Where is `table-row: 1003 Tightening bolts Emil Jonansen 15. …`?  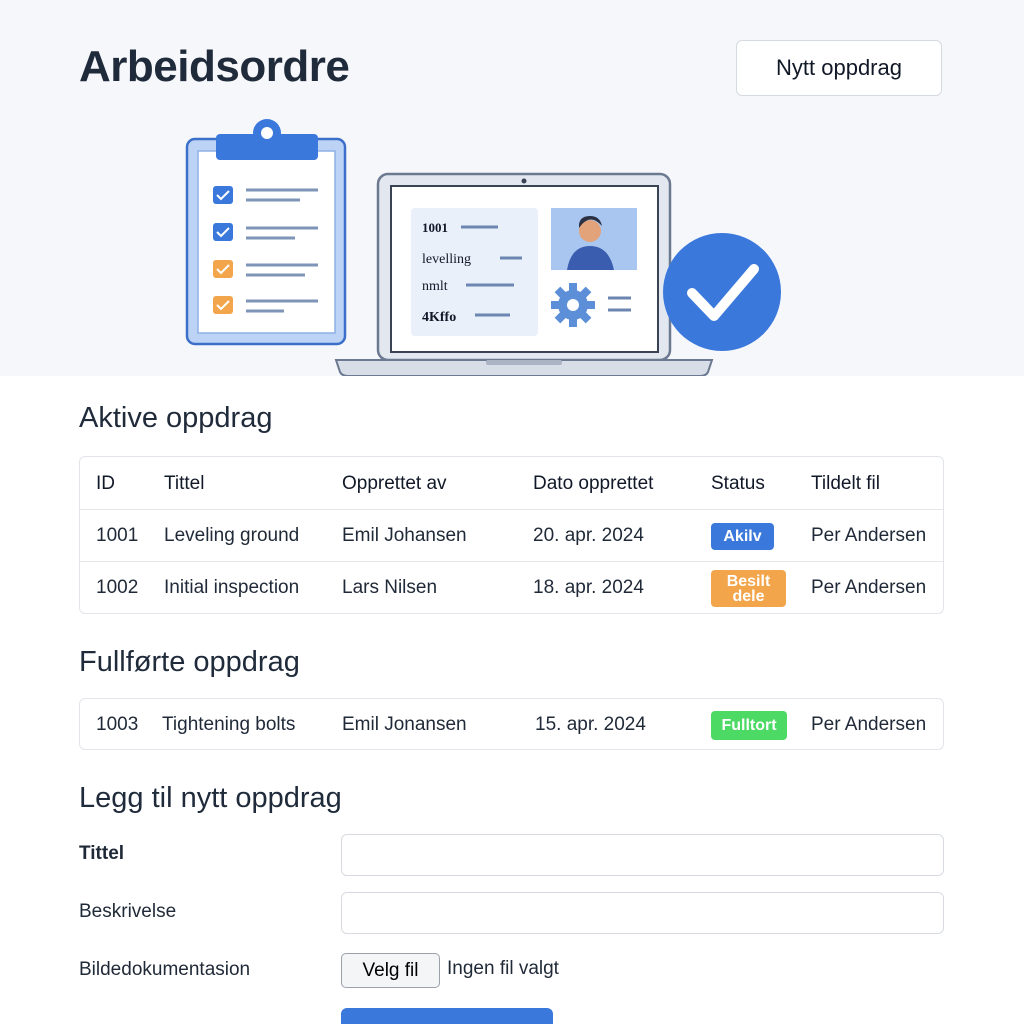
table-row: 1003 Tightening bolts Emil Jonansen 15. … is located at coordinates (511, 725).